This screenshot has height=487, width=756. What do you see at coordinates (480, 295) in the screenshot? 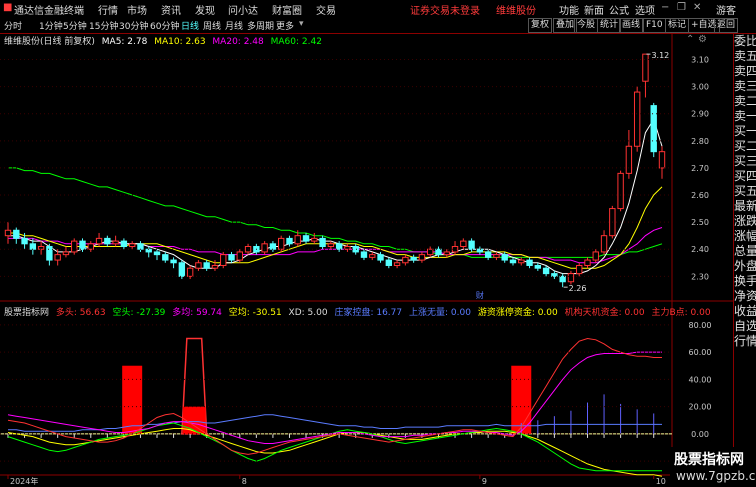
I see `event-marker: 财` at bounding box center [480, 295].